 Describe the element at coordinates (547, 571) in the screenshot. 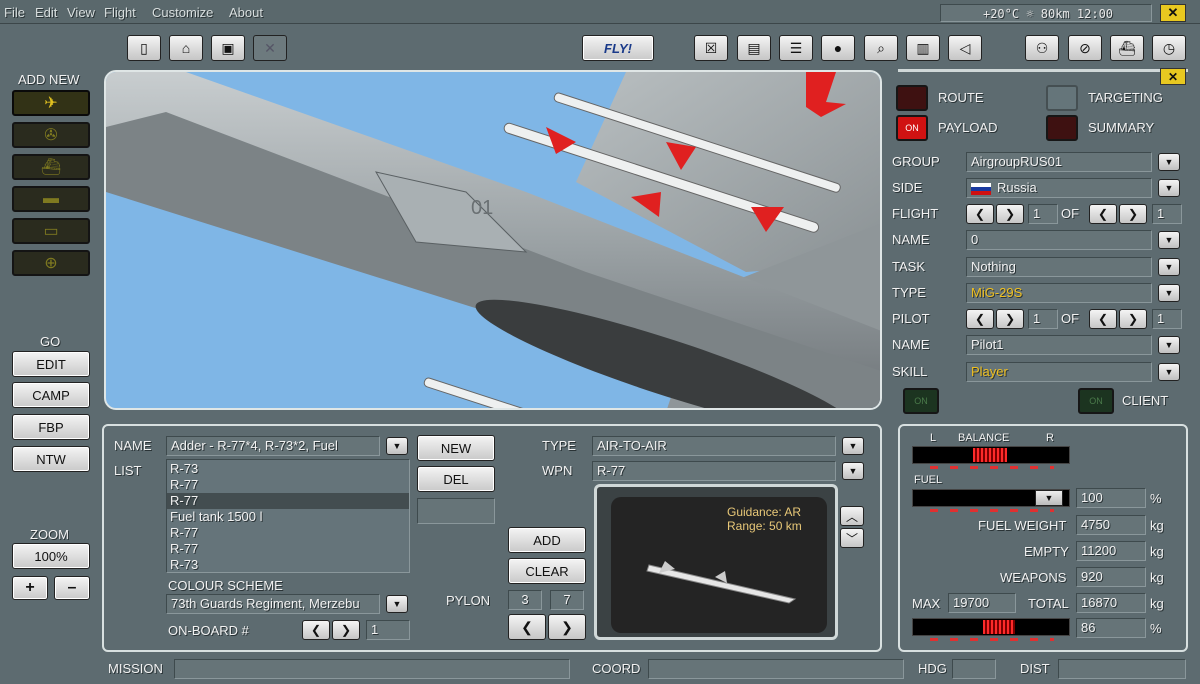

I see `clear-button: CLEAR` at that location.